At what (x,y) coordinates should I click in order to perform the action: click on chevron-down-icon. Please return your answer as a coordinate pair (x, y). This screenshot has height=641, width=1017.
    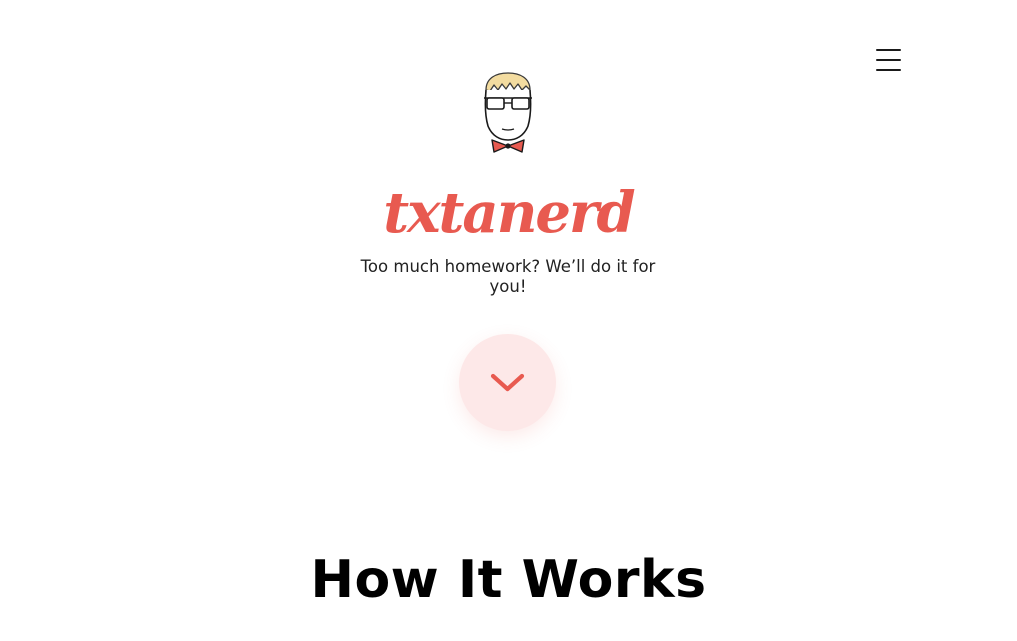
    Looking at the image, I should click on (507, 382).